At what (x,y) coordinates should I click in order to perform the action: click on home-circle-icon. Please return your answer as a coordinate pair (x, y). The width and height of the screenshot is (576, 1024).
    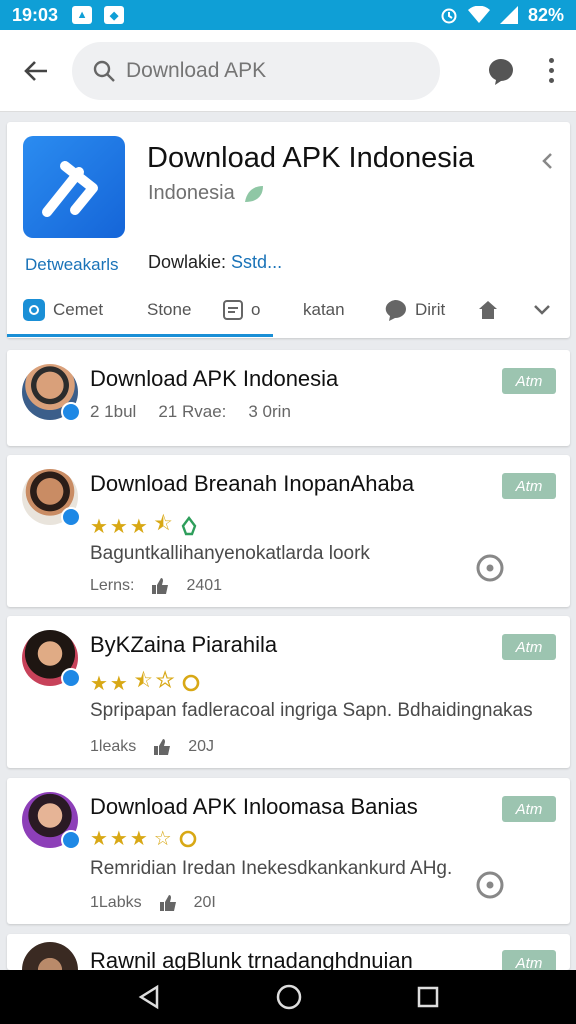
    Looking at the image, I should click on (289, 997).